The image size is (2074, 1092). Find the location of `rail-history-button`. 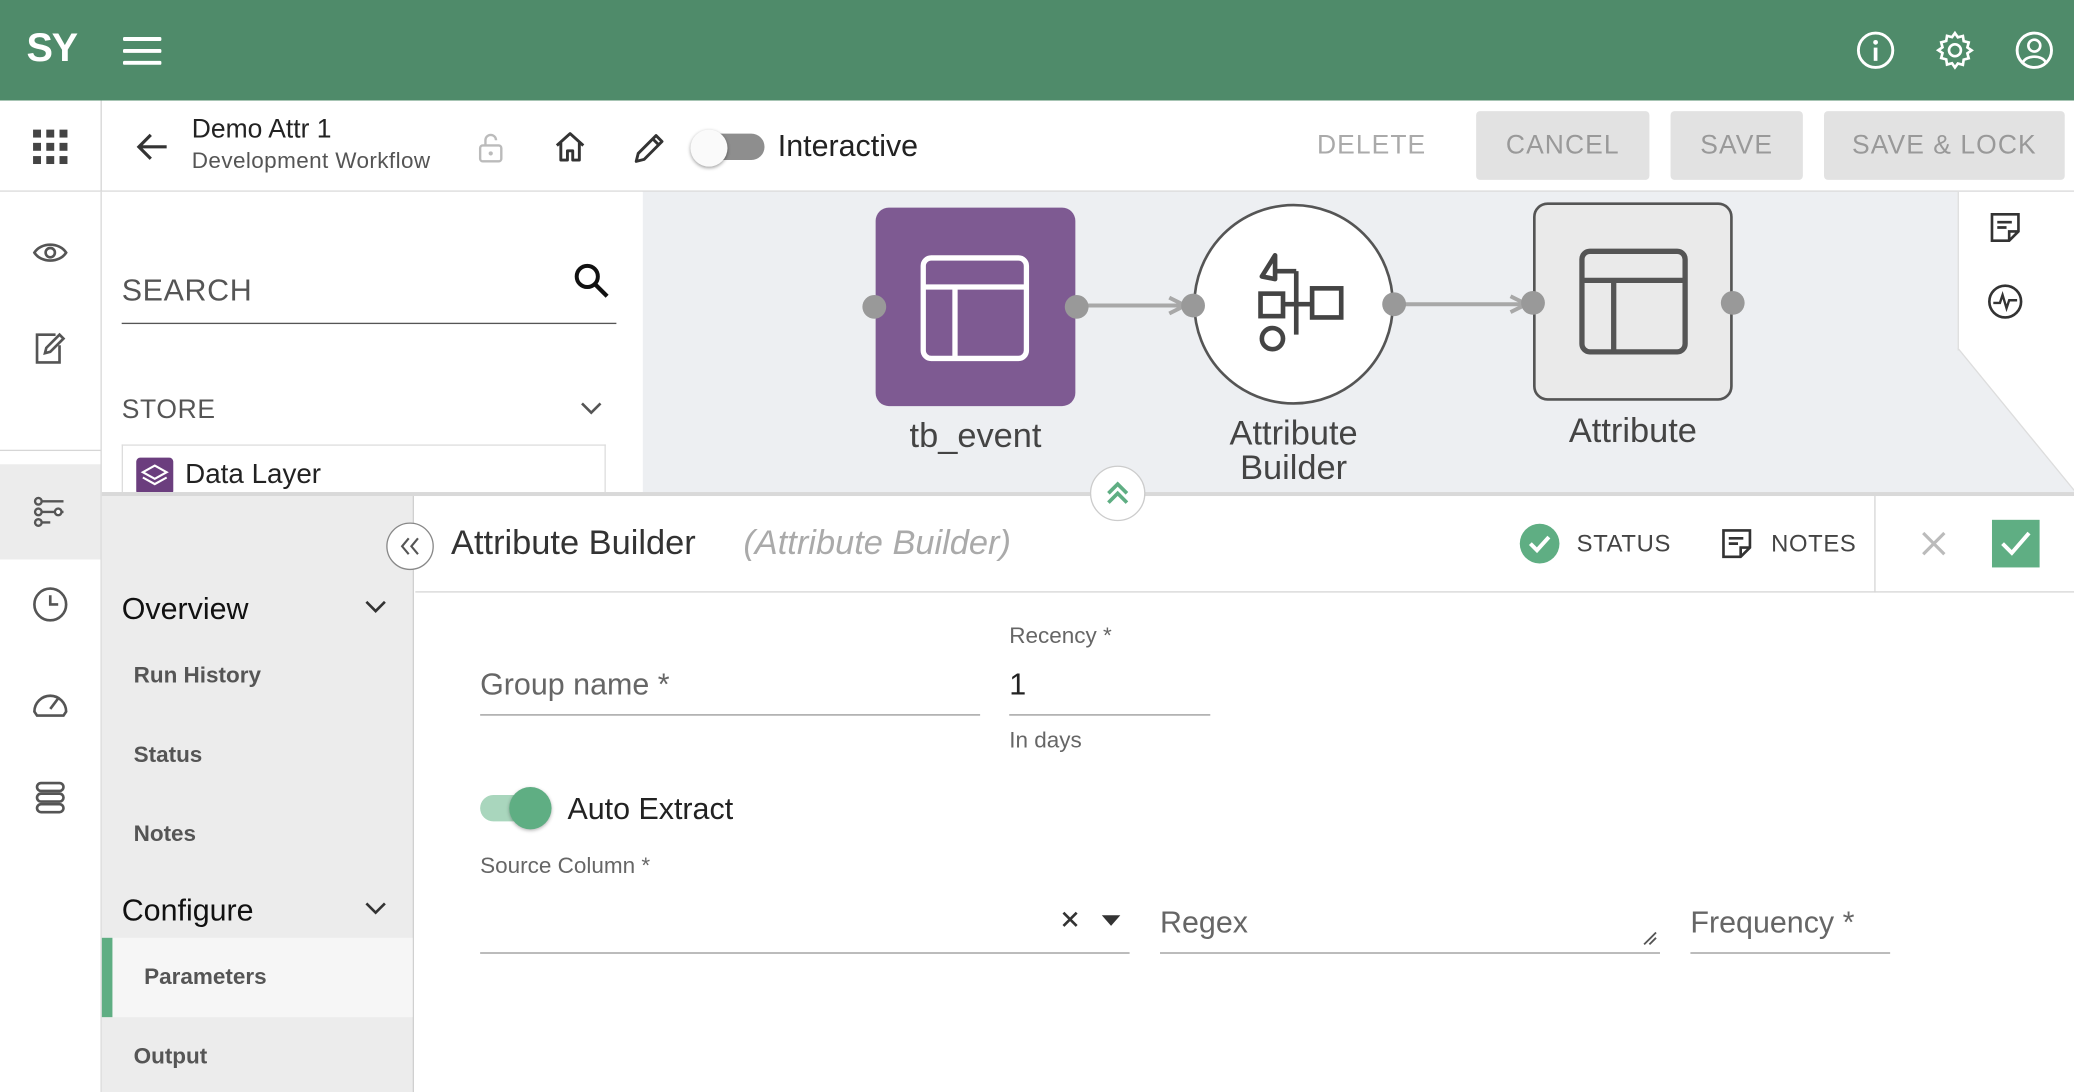

rail-history-button is located at coordinates (50, 604).